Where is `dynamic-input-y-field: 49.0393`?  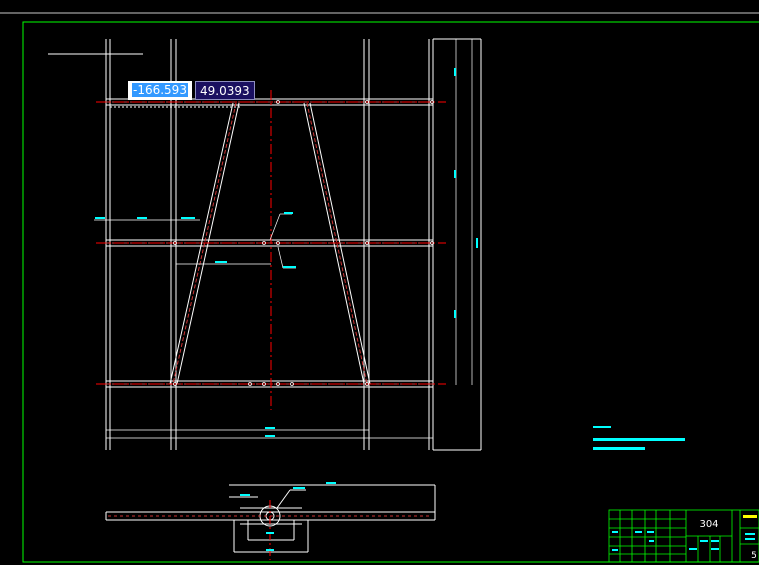
dynamic-input-y-field: 49.0393 is located at coordinates (225, 90).